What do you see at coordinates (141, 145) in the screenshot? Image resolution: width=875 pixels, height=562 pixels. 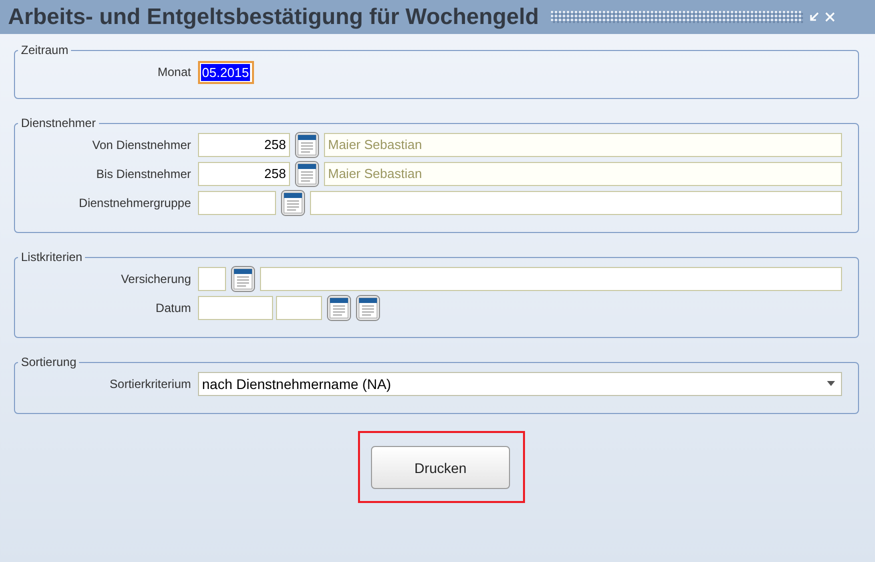 I see `field-label: Von Dienstnehmer` at bounding box center [141, 145].